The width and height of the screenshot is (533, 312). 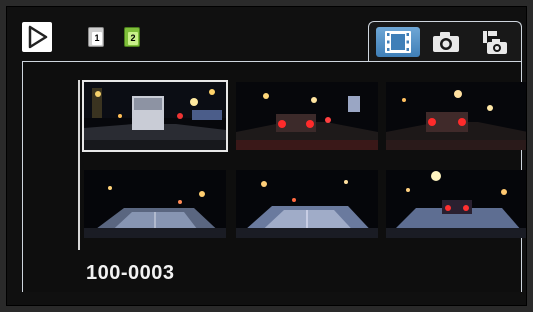 I want to click on sd-card-1-label: 1, so click(x=97, y=38).